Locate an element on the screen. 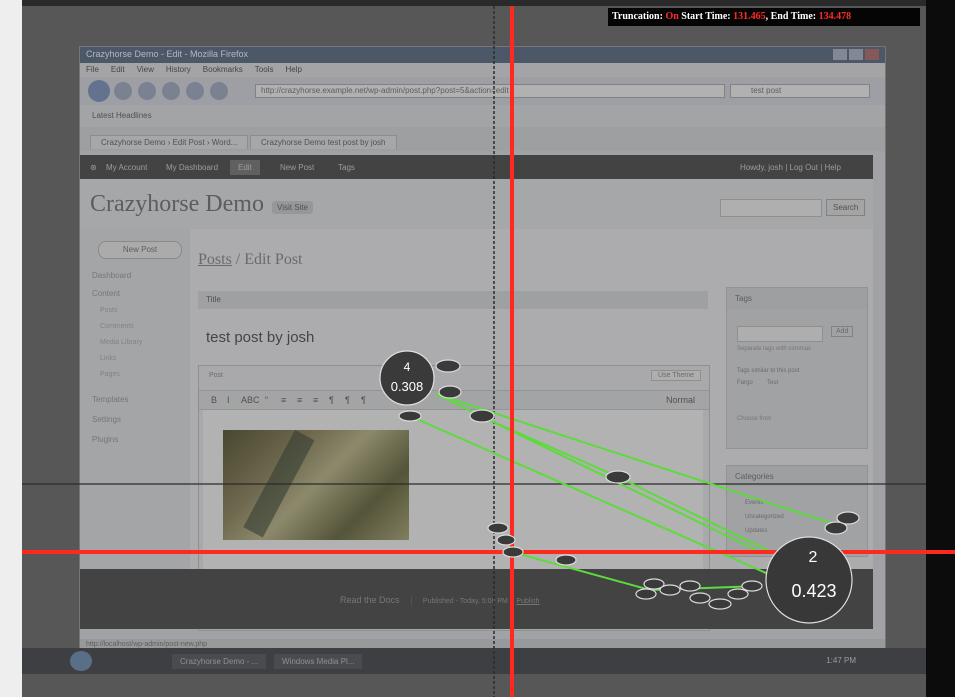 The height and width of the screenshot is (697, 955). tag-item: Test is located at coordinates (772, 383).